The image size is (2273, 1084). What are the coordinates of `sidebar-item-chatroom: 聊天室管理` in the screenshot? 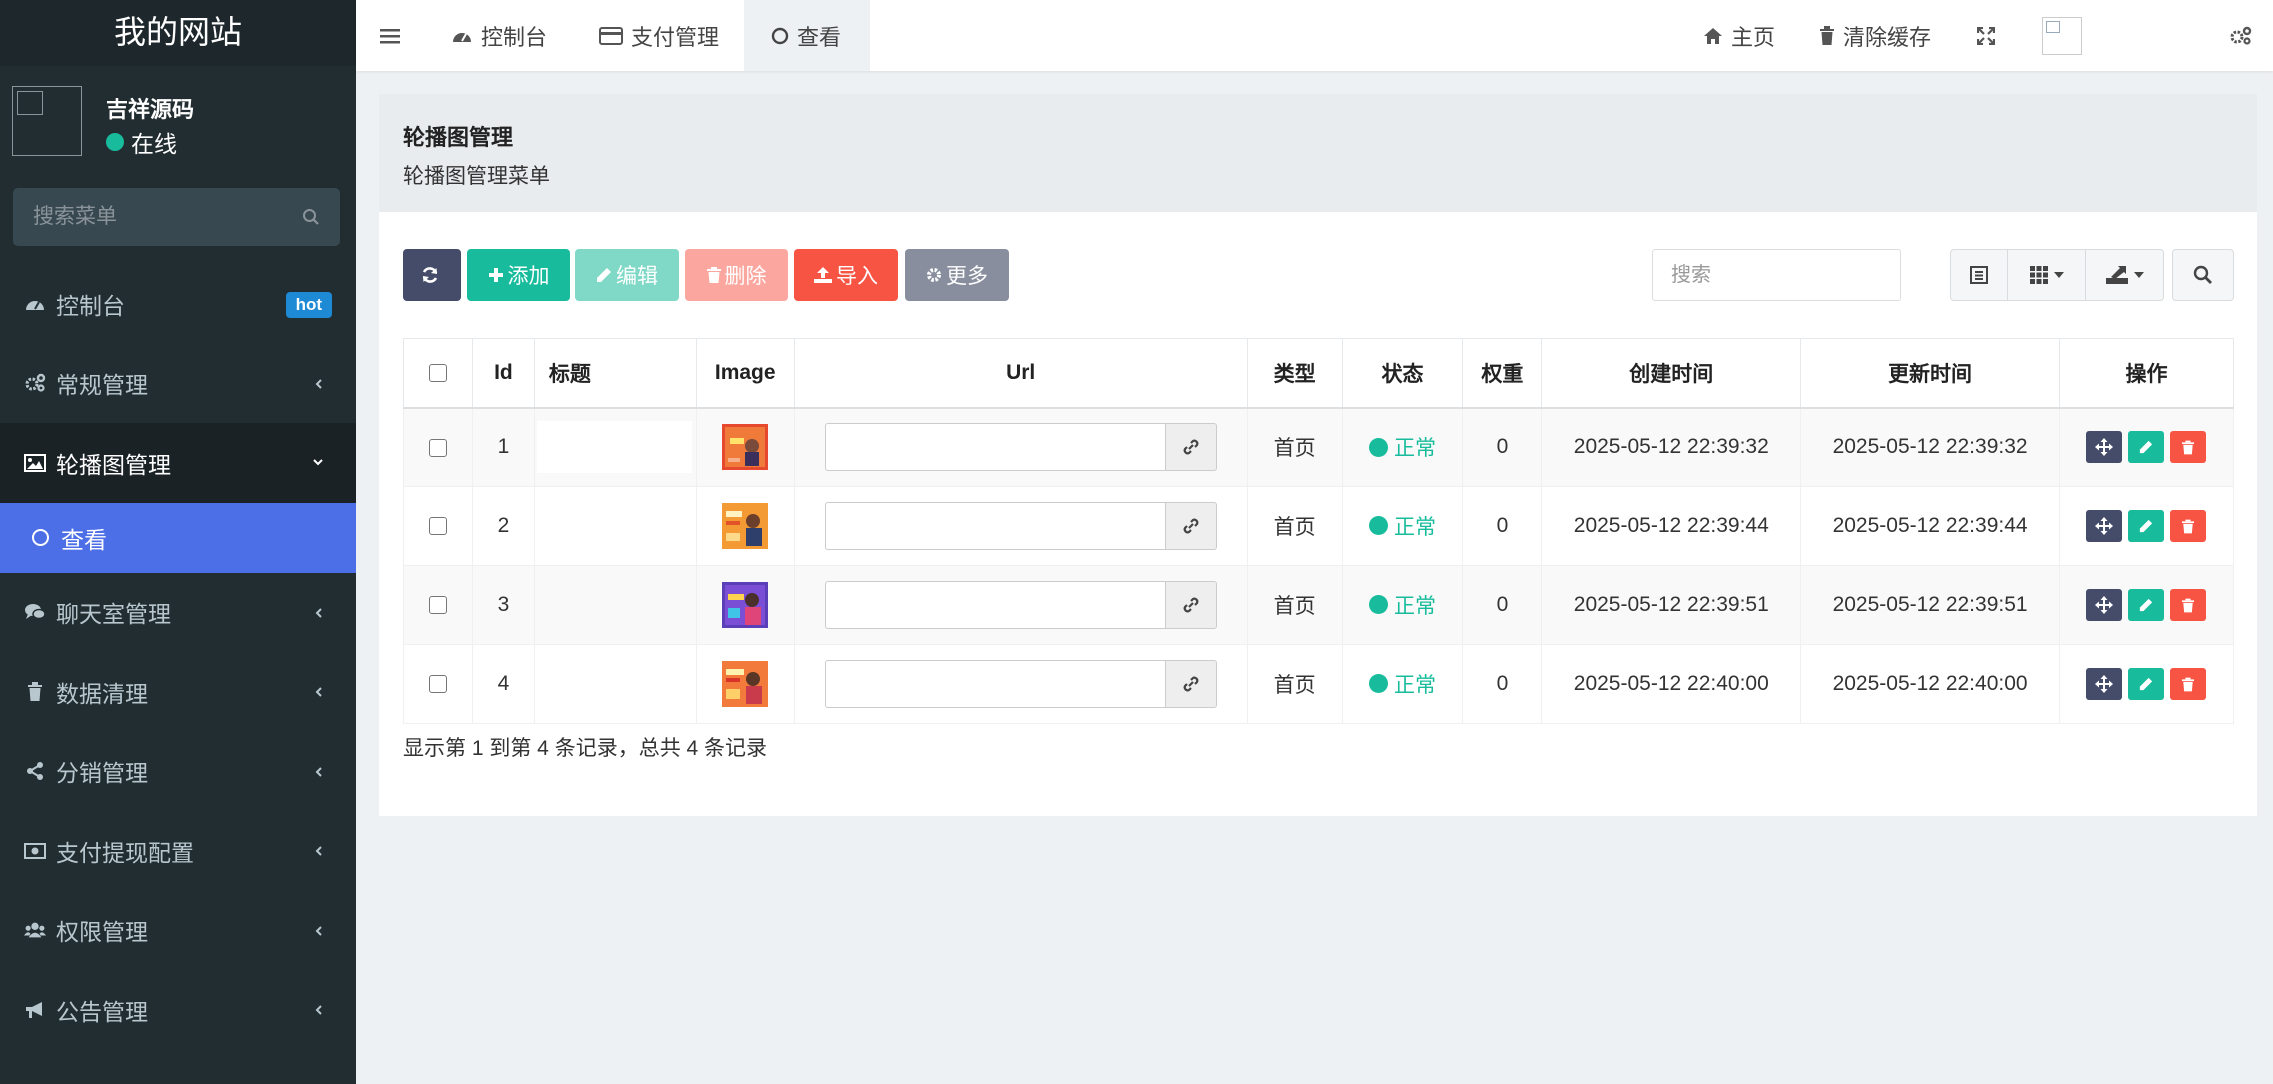 It's located at (178, 613).